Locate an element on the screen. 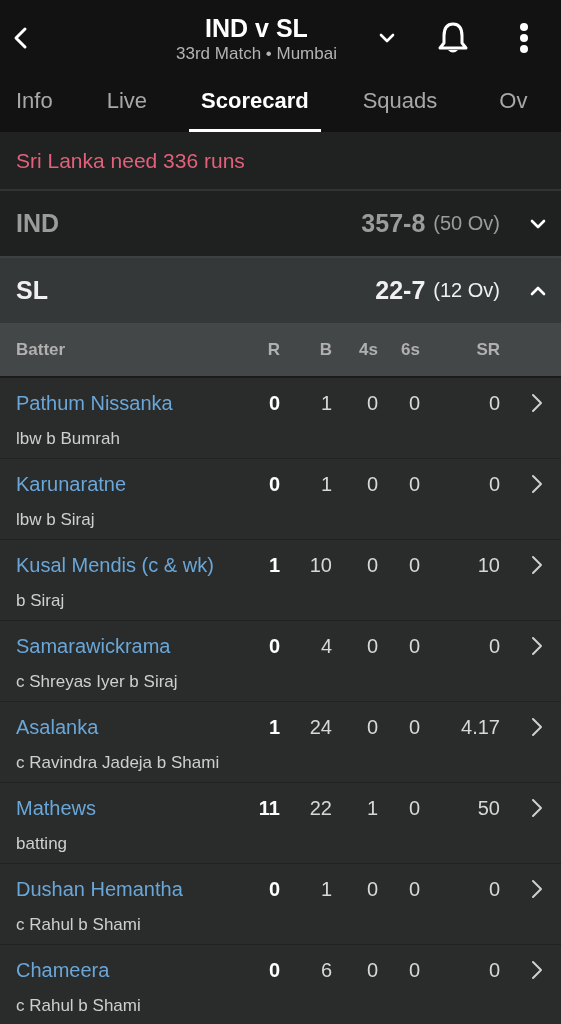  batter-name: Asalanka is located at coordinates (133, 730).